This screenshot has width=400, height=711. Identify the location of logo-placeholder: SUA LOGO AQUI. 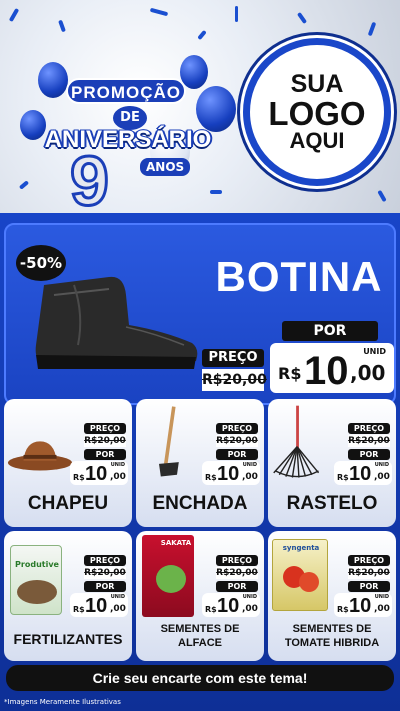
(317, 112).